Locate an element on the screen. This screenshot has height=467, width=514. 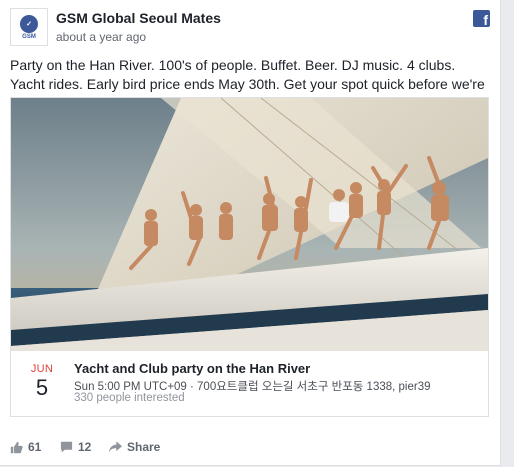
comment-count-button: 12 is located at coordinates (75, 447).